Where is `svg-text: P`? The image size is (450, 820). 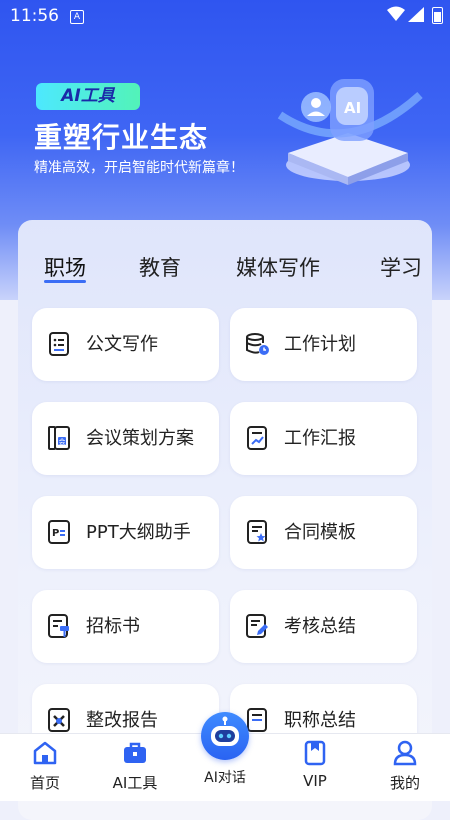 svg-text: P is located at coordinates (55, 533).